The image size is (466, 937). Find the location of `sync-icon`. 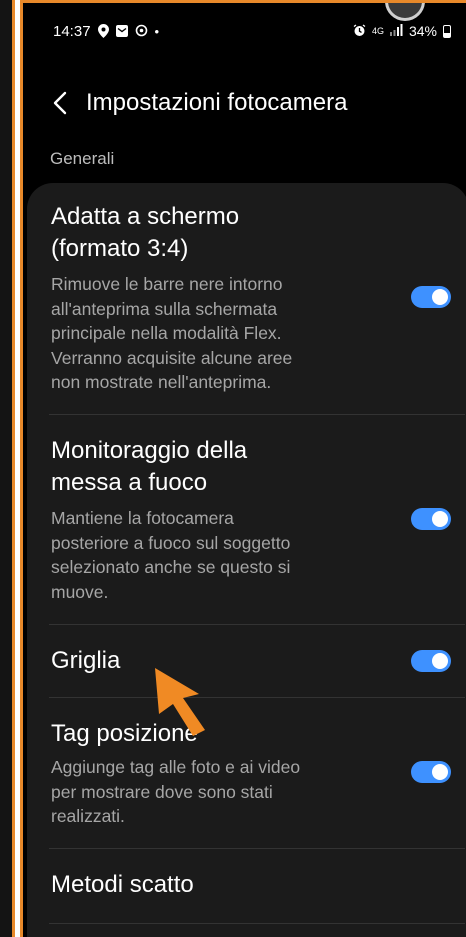

sync-icon is located at coordinates (141, 31).